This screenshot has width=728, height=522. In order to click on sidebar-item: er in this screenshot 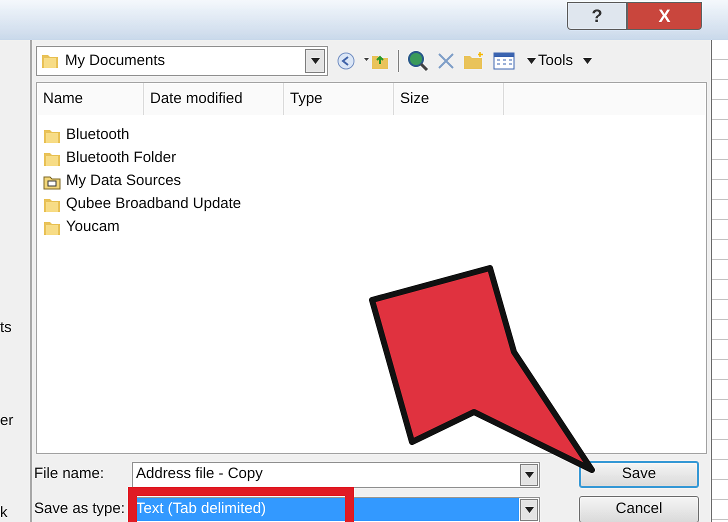, I will do `click(7, 421)`.